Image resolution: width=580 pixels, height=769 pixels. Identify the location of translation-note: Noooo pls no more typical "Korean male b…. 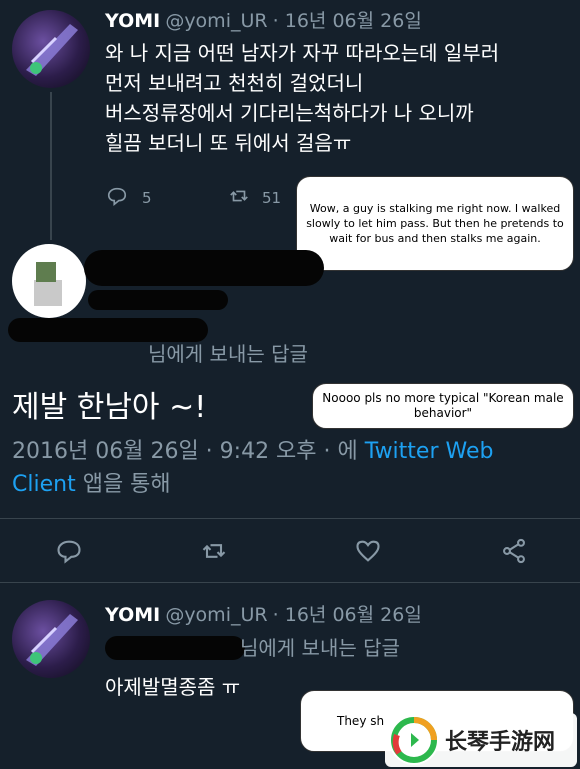
(443, 406).